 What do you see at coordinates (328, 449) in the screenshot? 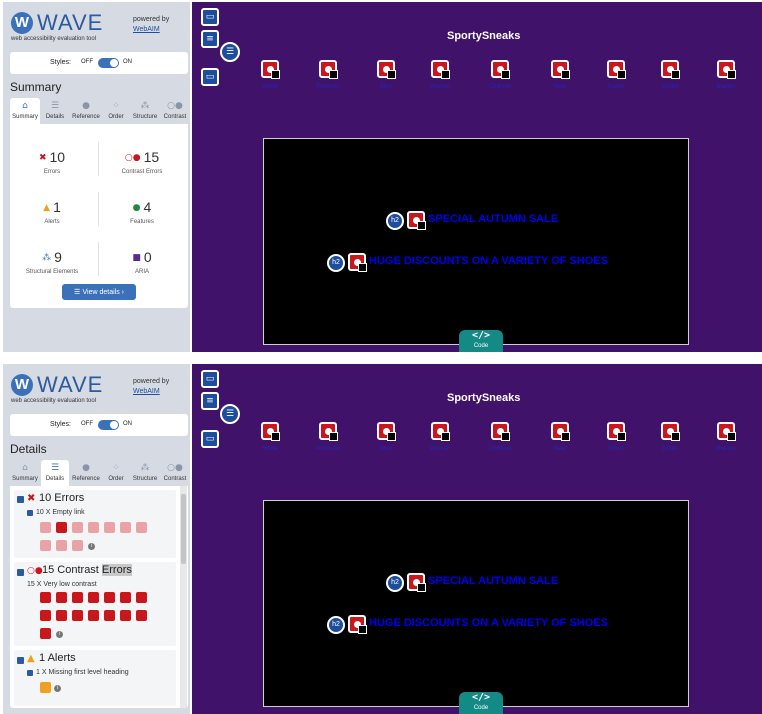
I see `nav-label: Products` at bounding box center [328, 449].